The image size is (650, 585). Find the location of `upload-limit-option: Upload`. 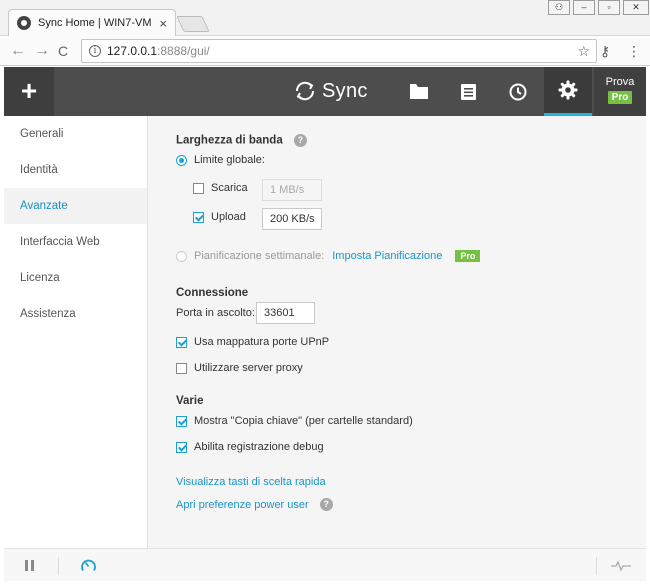

upload-limit-option: Upload is located at coordinates (219, 217).